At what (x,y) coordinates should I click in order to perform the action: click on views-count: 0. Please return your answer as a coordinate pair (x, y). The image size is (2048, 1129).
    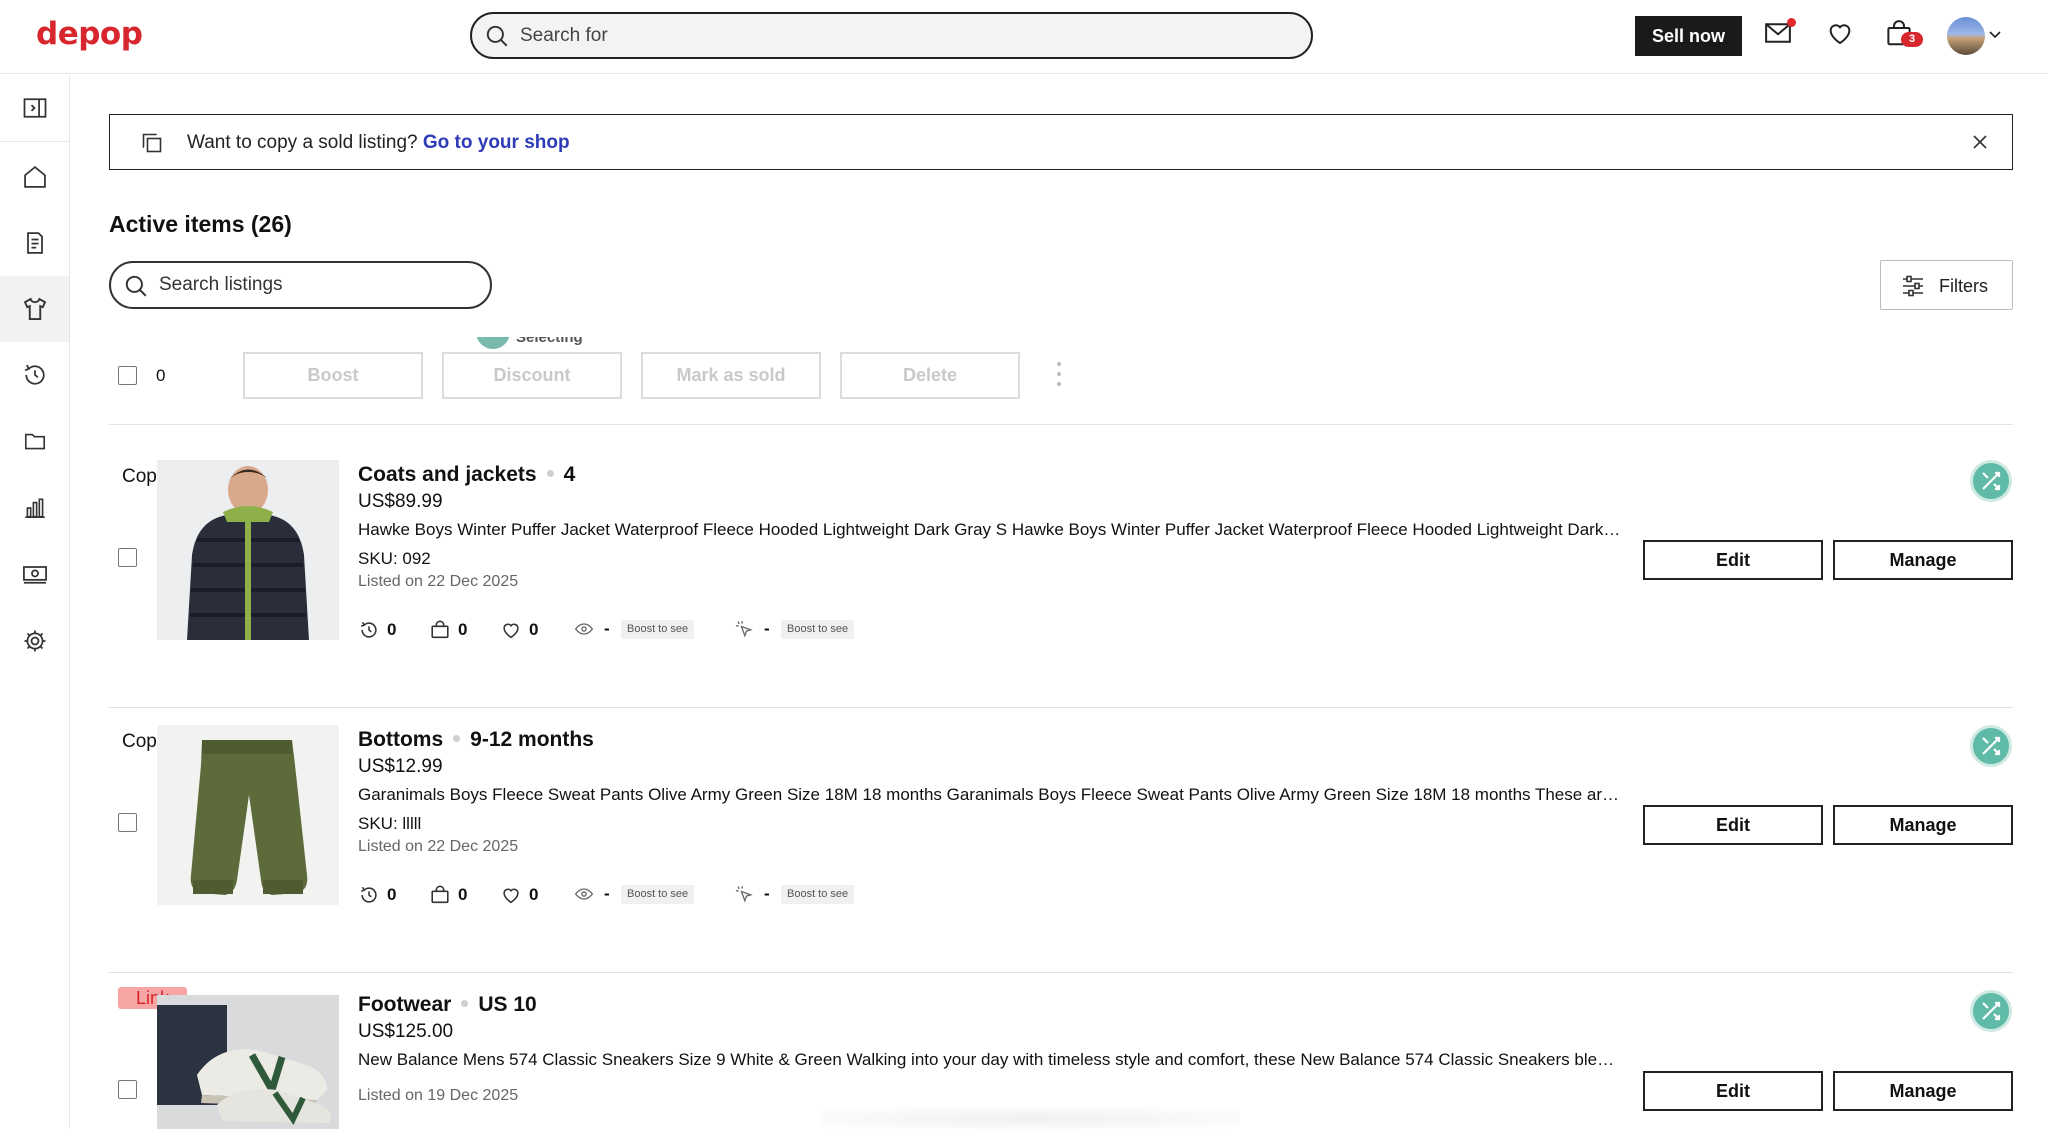
    Looking at the image, I should click on (392, 894).